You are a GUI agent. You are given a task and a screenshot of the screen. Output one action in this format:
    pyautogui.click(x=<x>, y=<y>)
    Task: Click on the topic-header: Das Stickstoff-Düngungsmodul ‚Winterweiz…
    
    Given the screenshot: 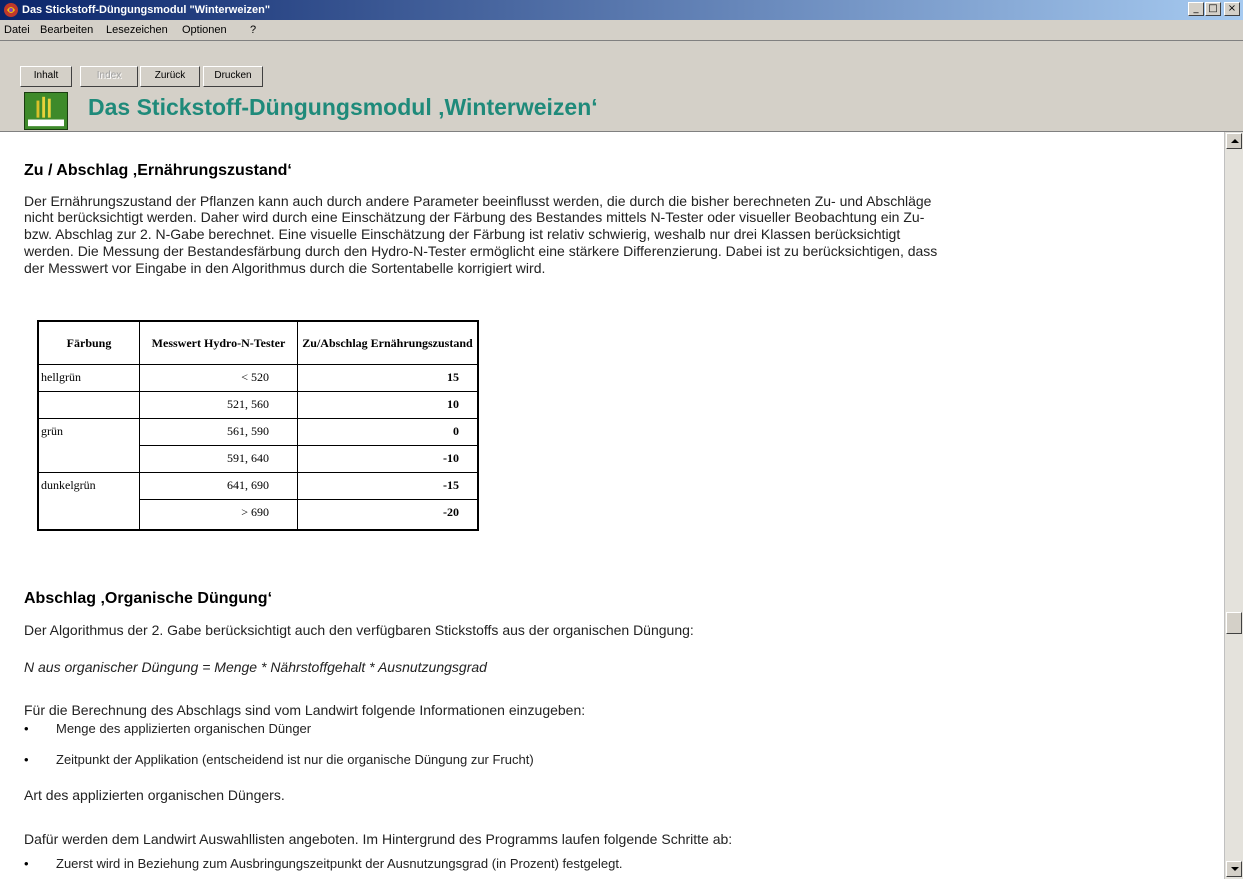 What is the action you would take?
    pyautogui.click(x=621, y=110)
    